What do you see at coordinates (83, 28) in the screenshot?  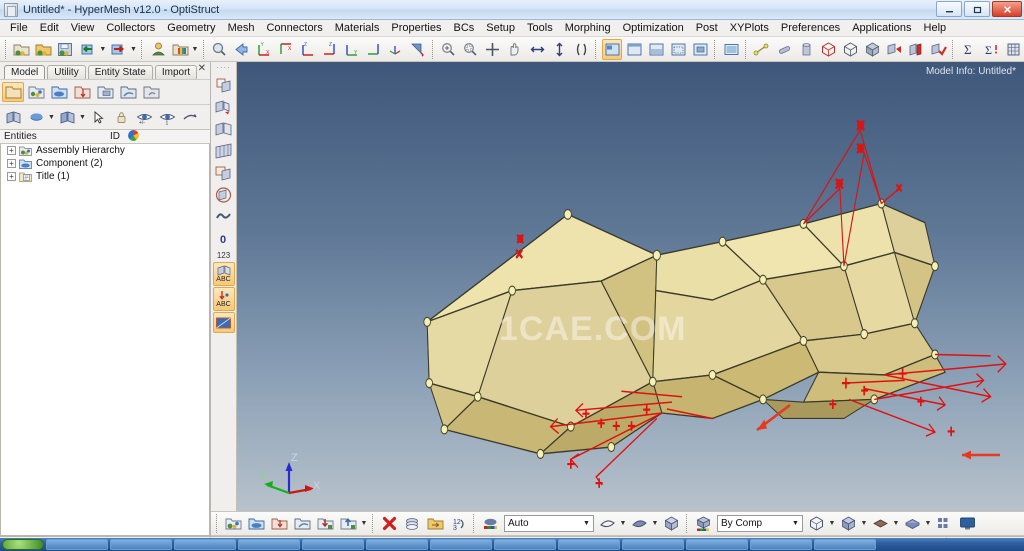 I see `menu-view: View` at bounding box center [83, 28].